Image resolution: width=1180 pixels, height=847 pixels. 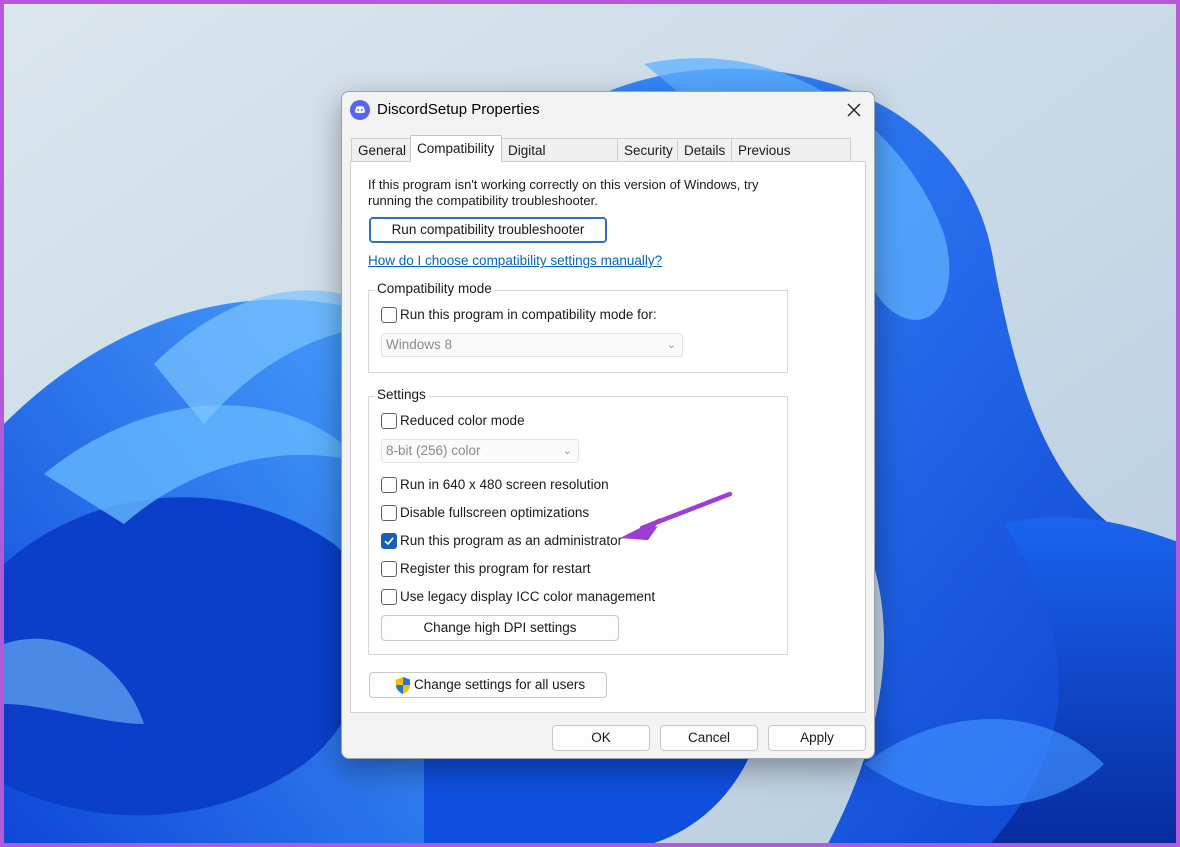 I want to click on uac-shield-icon, so click(x=403, y=685).